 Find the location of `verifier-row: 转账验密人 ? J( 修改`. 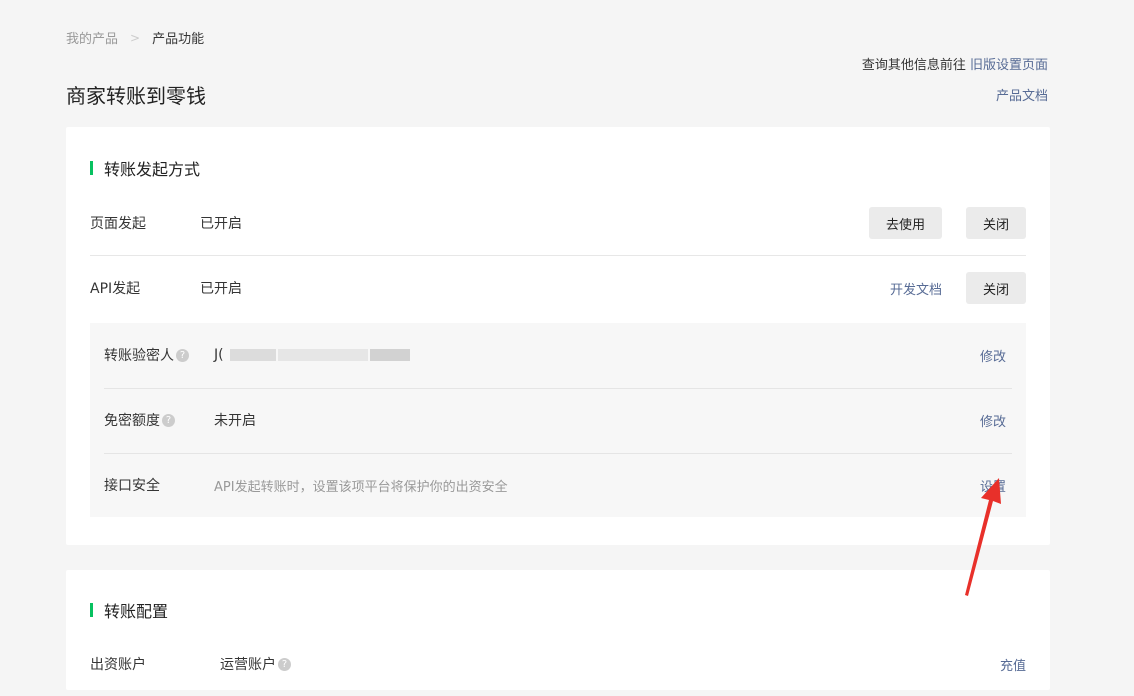

verifier-row: 转账验密人 ? J( 修改 is located at coordinates (558, 355).